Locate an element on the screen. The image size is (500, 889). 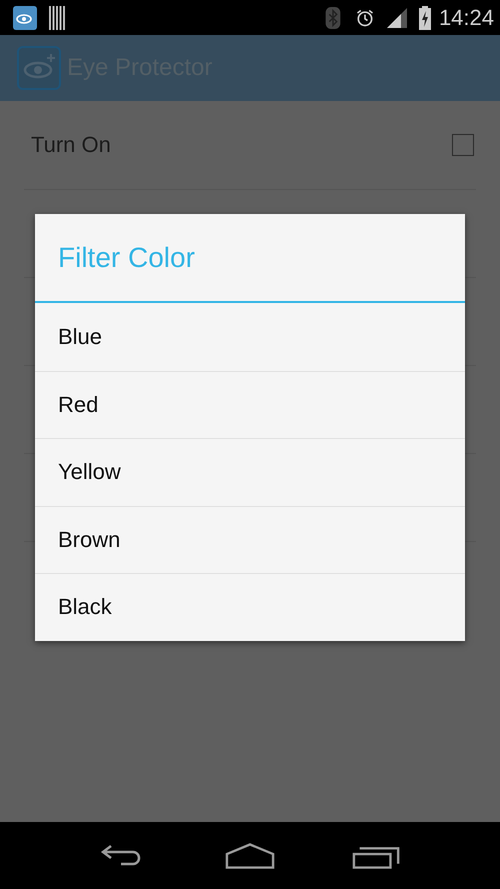
dialog-title: Filter Color is located at coordinates (250, 258).